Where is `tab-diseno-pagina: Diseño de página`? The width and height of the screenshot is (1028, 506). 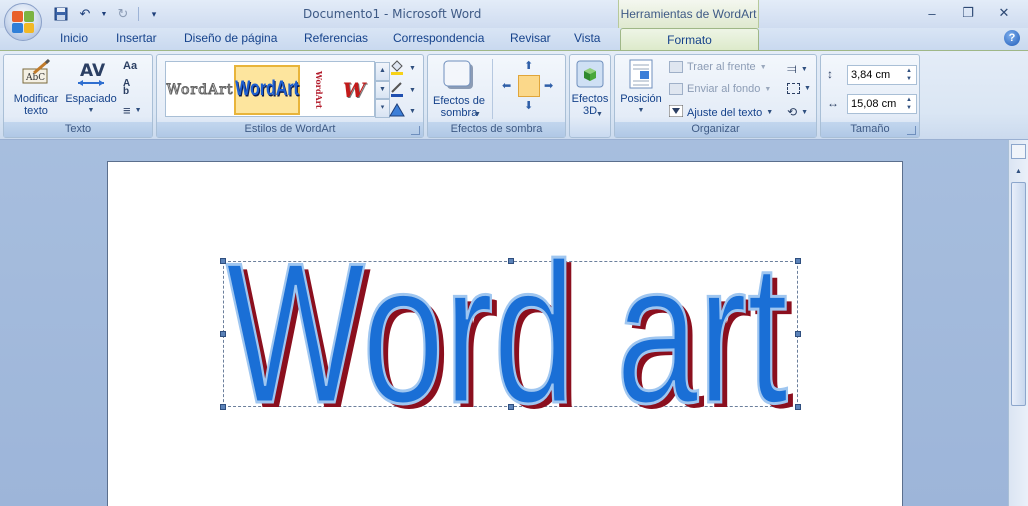 tab-diseno-pagina: Diseño de página is located at coordinates (230, 38).